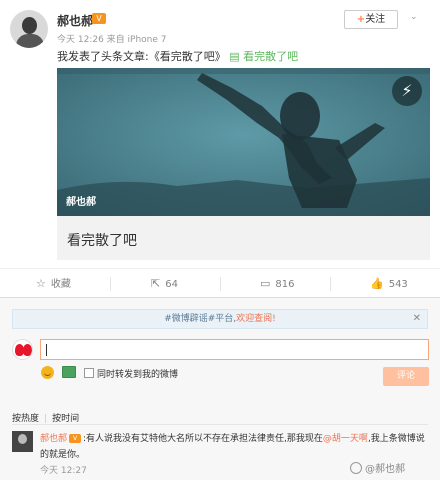 The width and height of the screenshot is (440, 480). I want to click on comment-author-avatar, so click(22, 441).